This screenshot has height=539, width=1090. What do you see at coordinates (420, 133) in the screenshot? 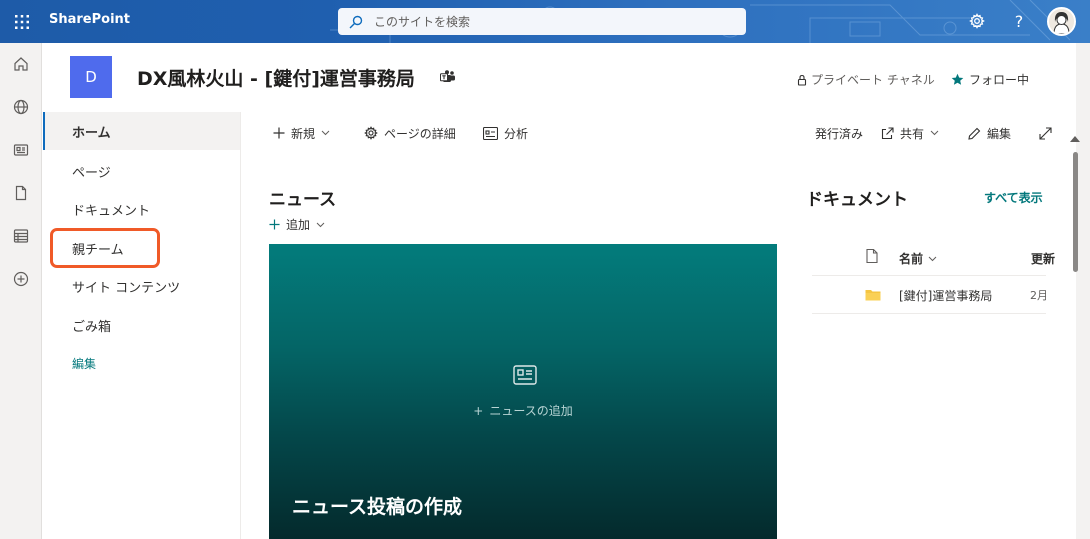
I see `page-details-label: ページの詳細` at bounding box center [420, 133].